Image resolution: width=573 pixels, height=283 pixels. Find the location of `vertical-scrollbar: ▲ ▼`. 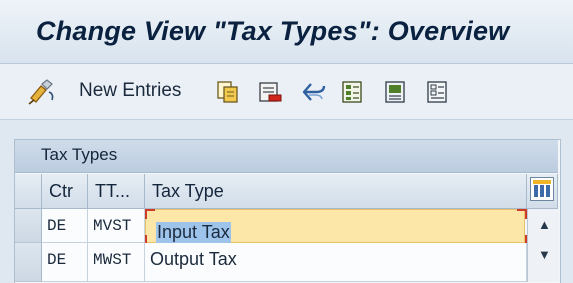

vertical-scrollbar: ▲ ▼ is located at coordinates (543, 245).